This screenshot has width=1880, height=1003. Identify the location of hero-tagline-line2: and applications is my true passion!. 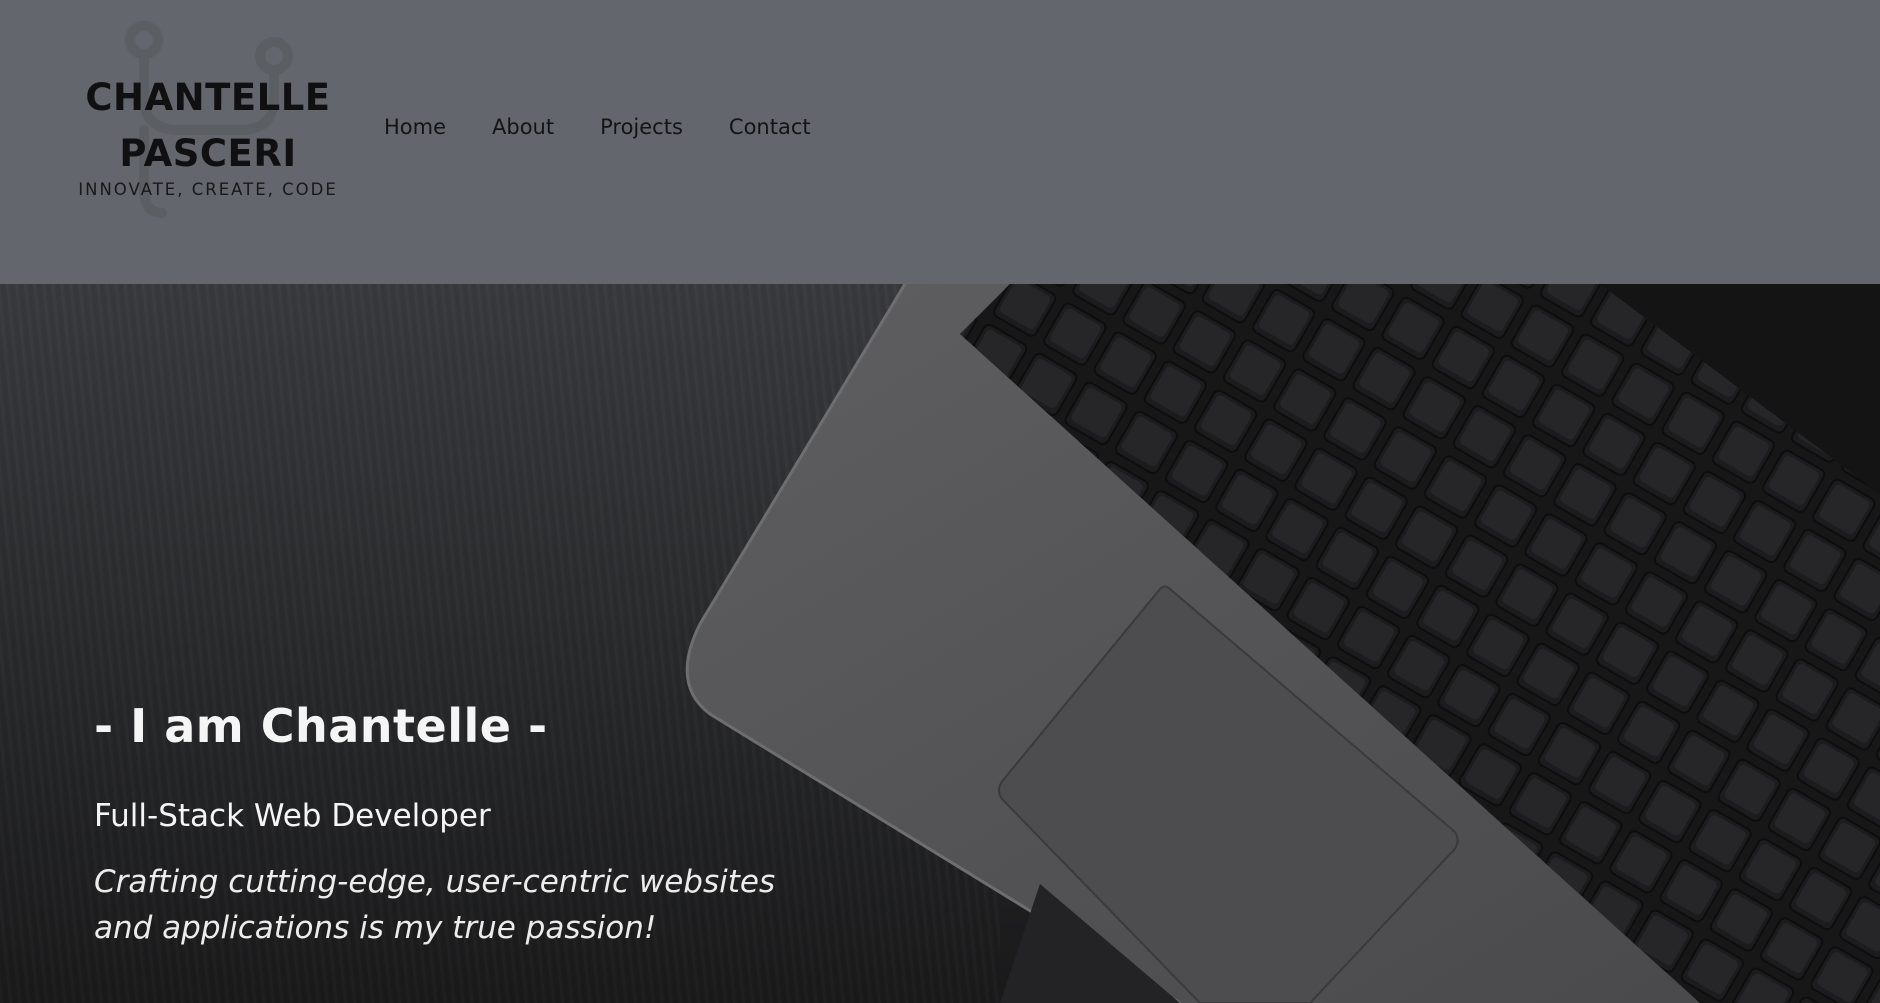
(375, 928).